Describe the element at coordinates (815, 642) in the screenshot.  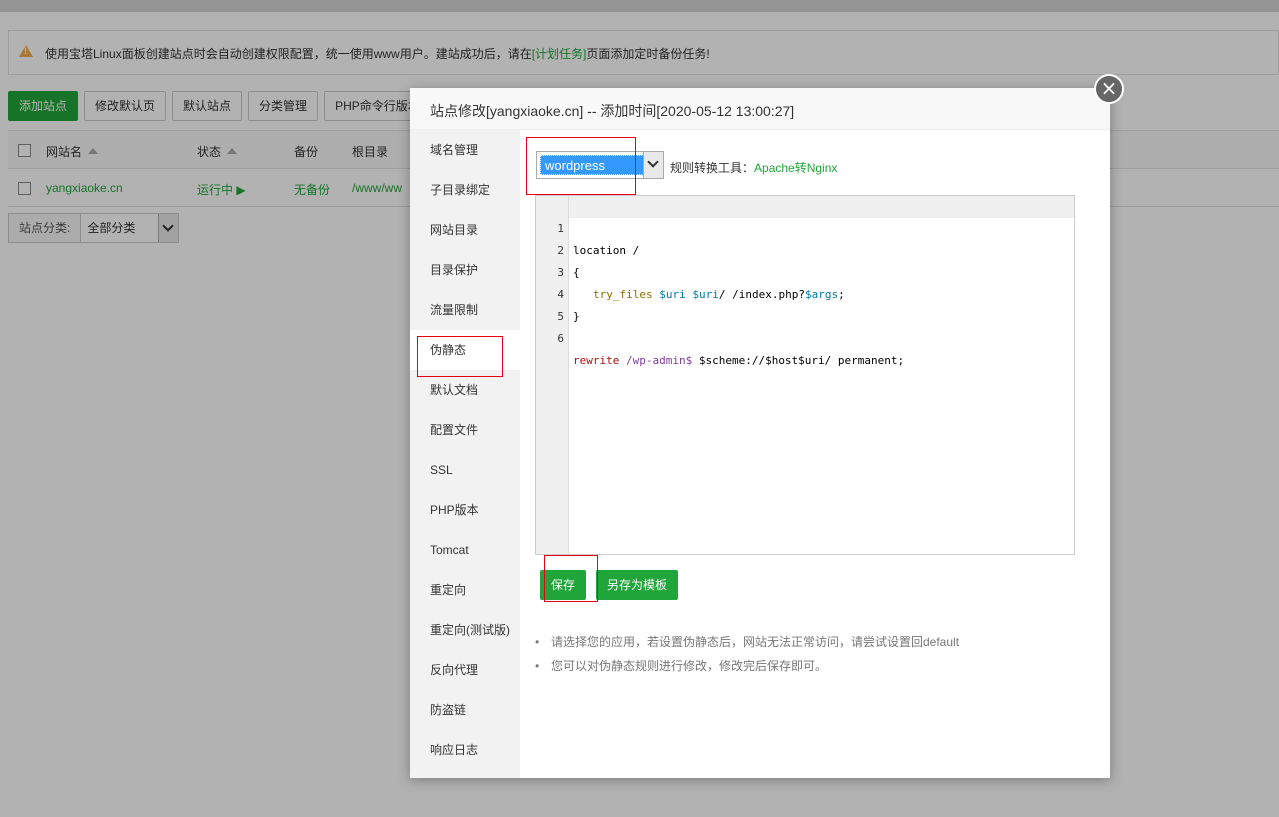
I see `tip-item: 请选择您的应用，若设置伪静态后，网站无法正常访问，请尝试设置回default` at that location.